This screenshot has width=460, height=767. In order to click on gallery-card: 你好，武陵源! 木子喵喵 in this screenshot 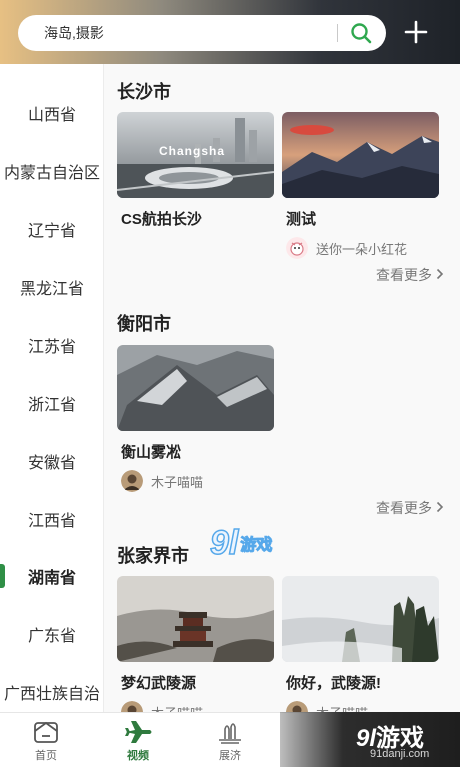, I will do `click(360, 644)`.